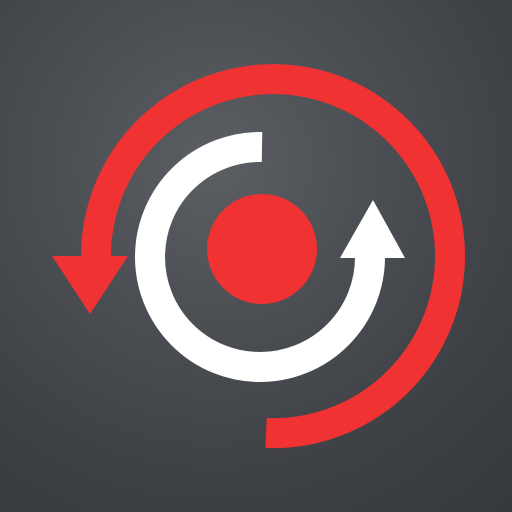 The height and width of the screenshot is (512, 512). What do you see at coordinates (262, 249) in the screenshot?
I see `center-red-dot` at bounding box center [262, 249].